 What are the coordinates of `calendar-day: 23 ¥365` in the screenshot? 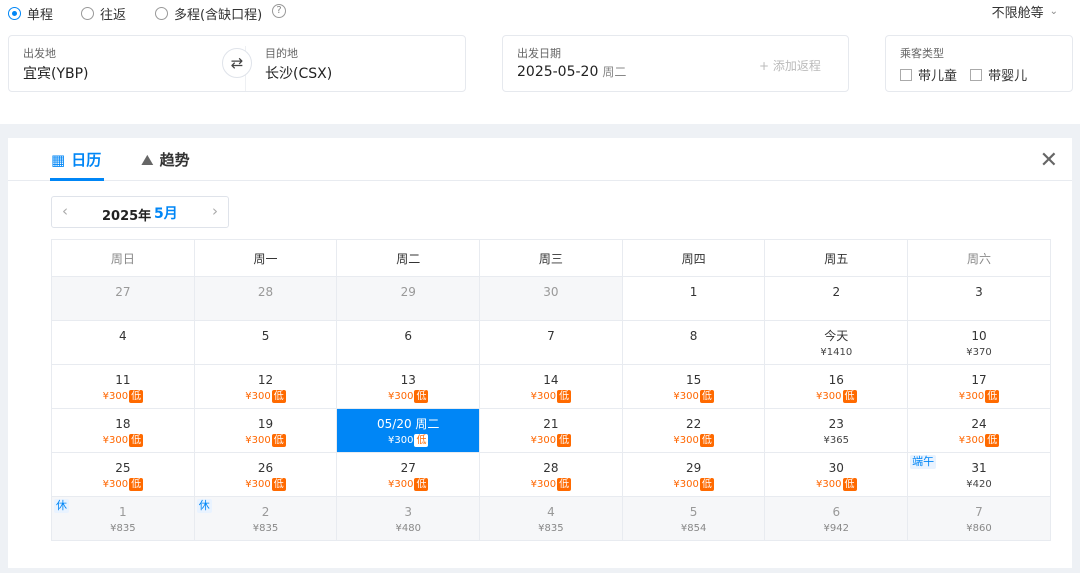 It's located at (836, 430).